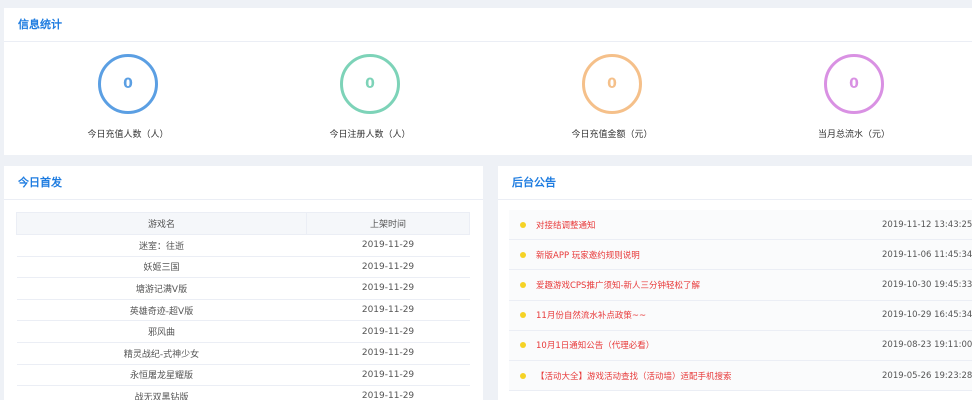 The width and height of the screenshot is (972, 400). I want to click on today-releases-title: 今日首发, so click(243, 183).